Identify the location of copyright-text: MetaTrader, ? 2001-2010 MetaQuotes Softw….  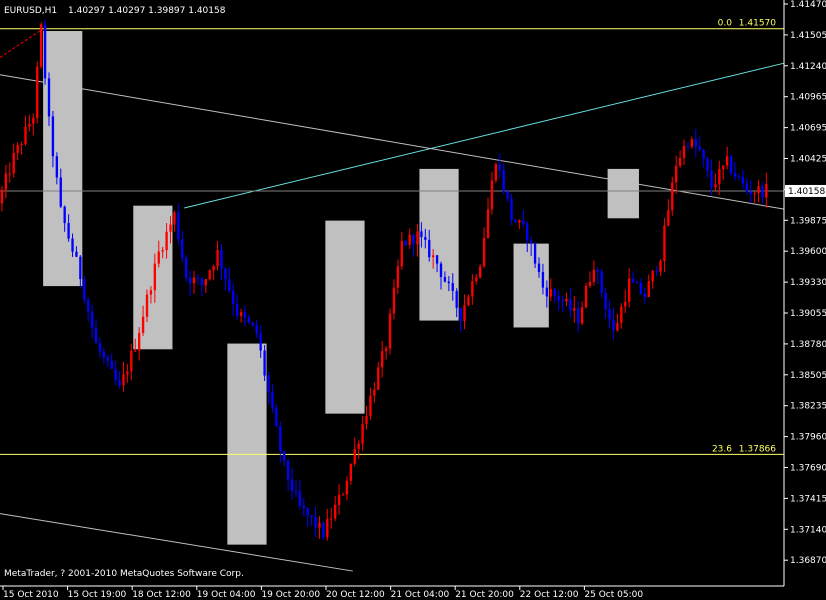
(124, 574).